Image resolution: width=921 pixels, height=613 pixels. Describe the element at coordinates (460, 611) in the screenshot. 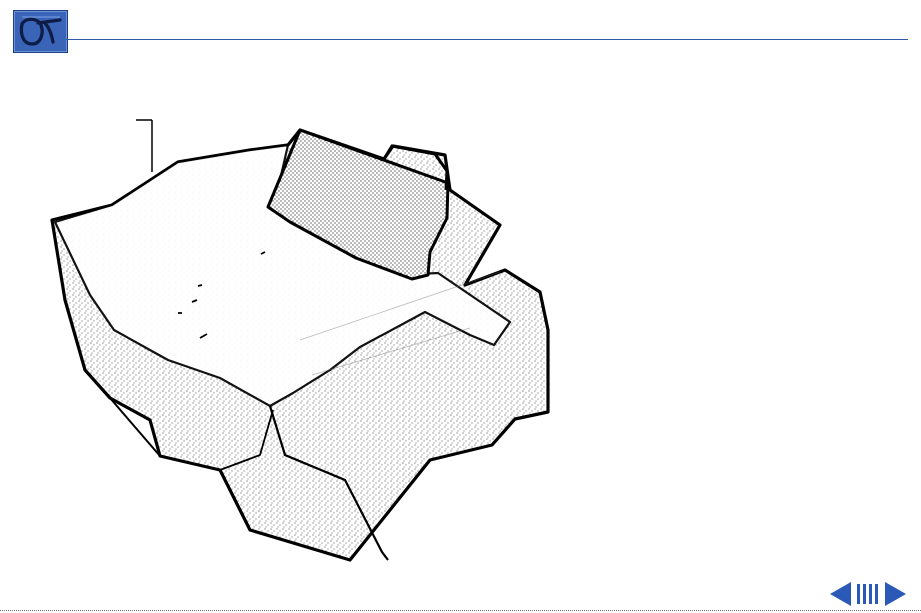

I see `bottom-rule` at that location.